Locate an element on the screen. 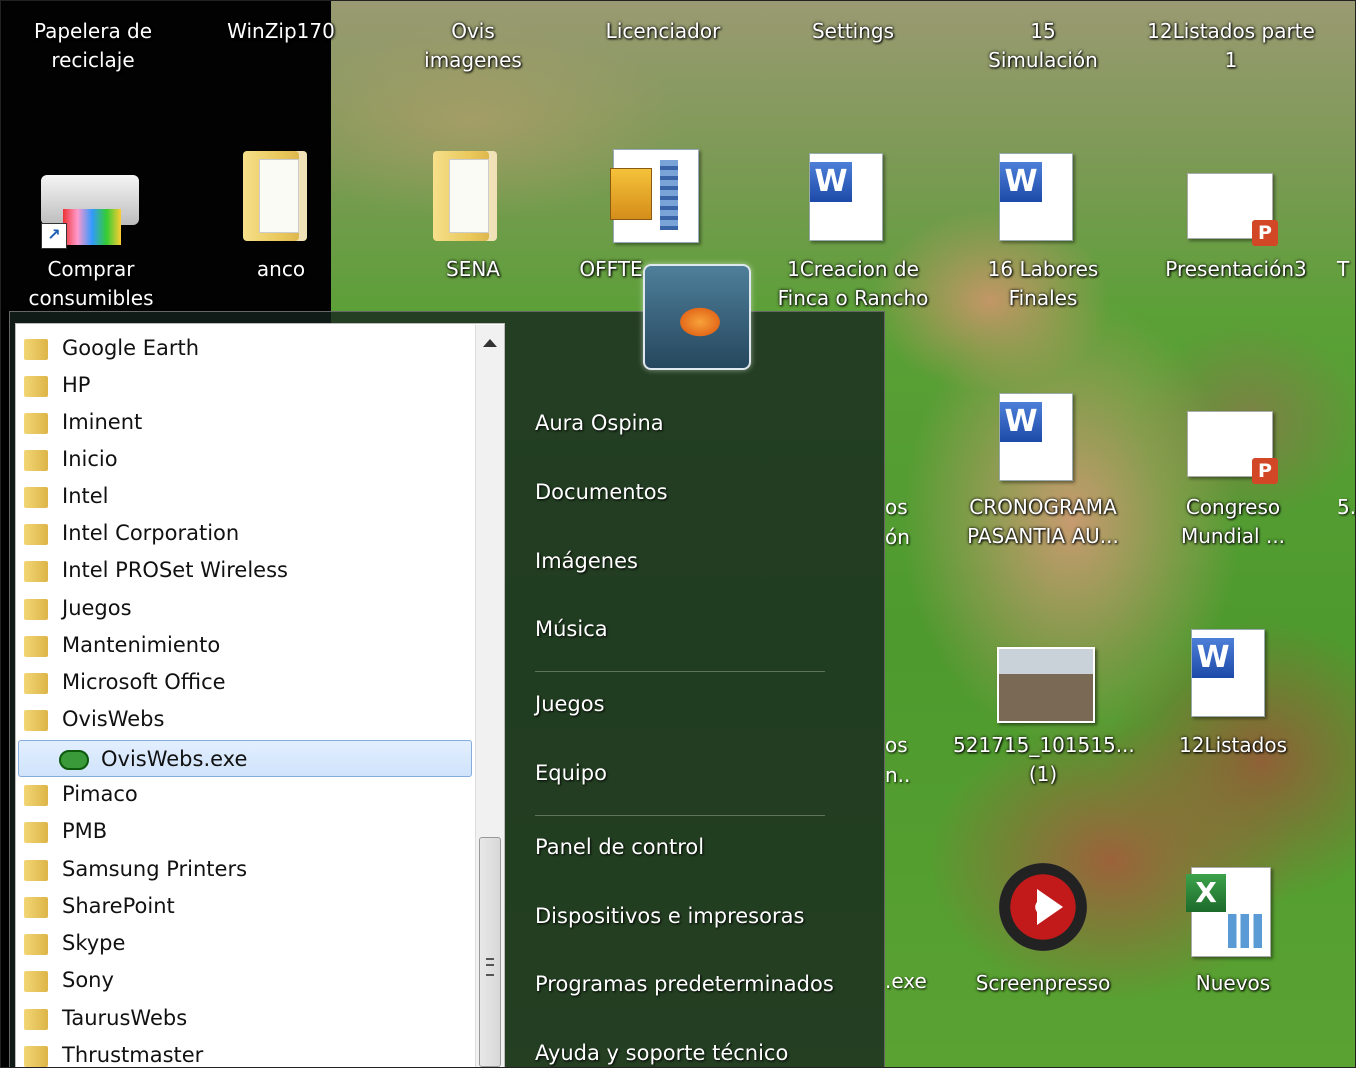 Image resolution: width=1356 pixels, height=1068 pixels. program-folder-pmb: PMB is located at coordinates (245, 831).